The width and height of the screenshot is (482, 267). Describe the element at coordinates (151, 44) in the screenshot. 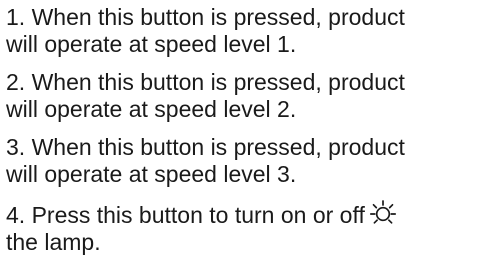

I see `instruction-1-line-2: will operate at speed level 1.` at that location.